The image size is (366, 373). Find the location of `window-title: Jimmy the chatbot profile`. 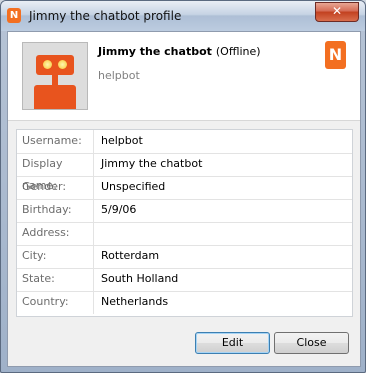

window-title: Jimmy the chatbot profile is located at coordinates (105, 16).